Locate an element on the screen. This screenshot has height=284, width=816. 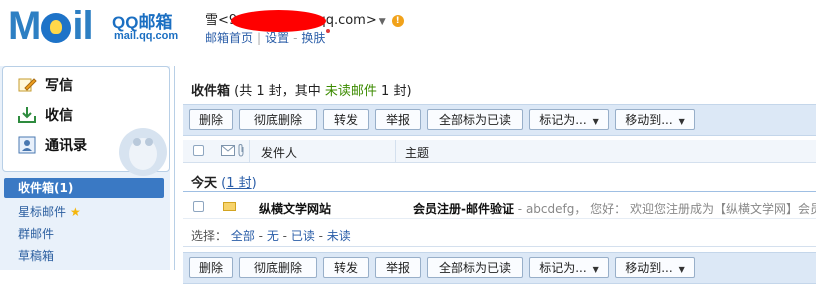
qq-penguin-watermark-icon is located at coordinates (143, 152).